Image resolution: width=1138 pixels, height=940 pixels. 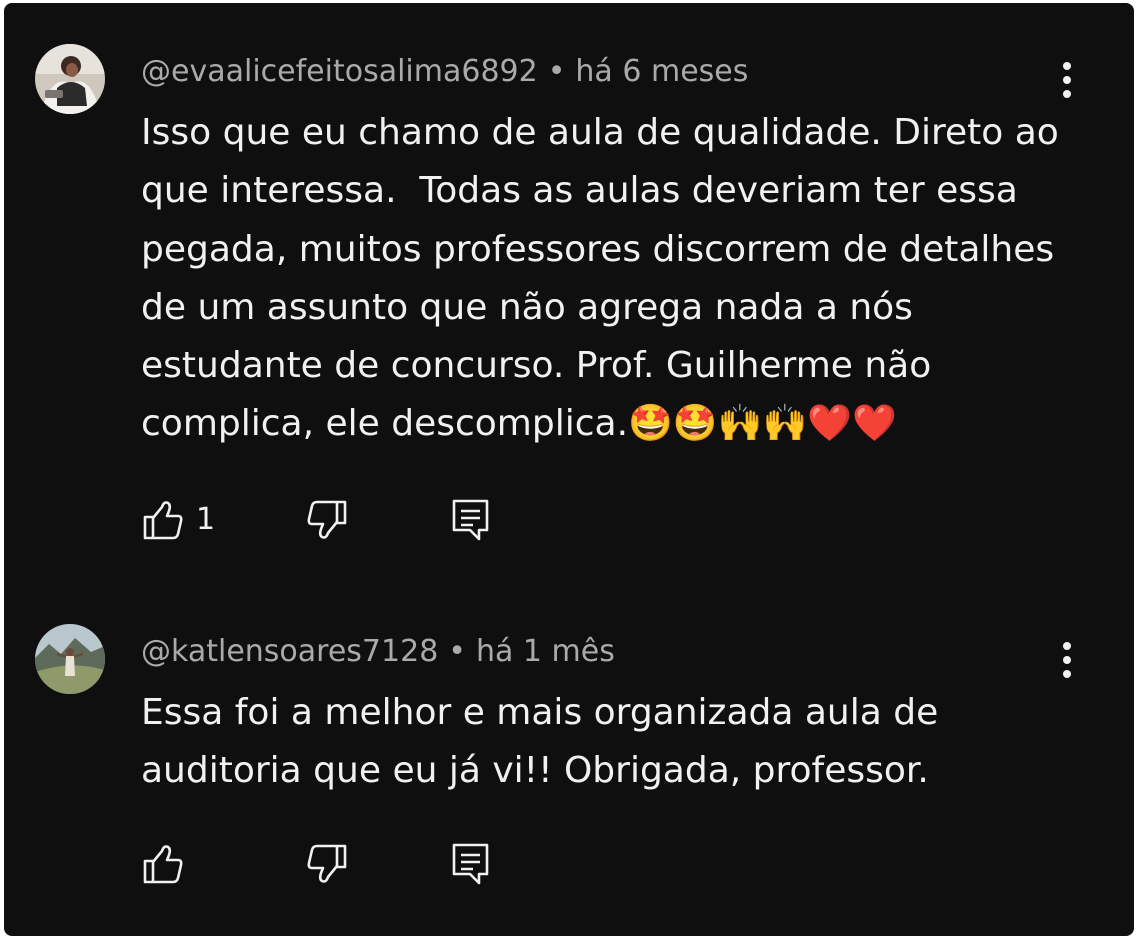 What do you see at coordinates (201, 864) in the screenshot?
I see `like-button` at bounding box center [201, 864].